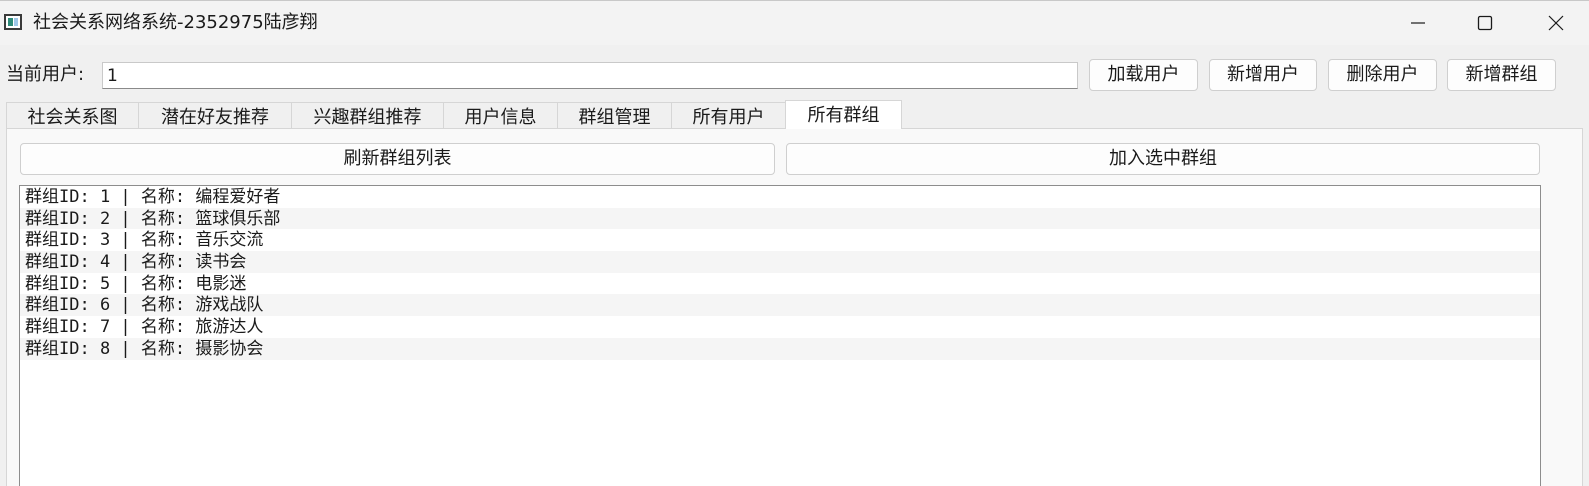 Image resolution: width=1589 pixels, height=486 pixels. What do you see at coordinates (1382, 75) in the screenshot?
I see `delete-user-button: 删除用户` at bounding box center [1382, 75].